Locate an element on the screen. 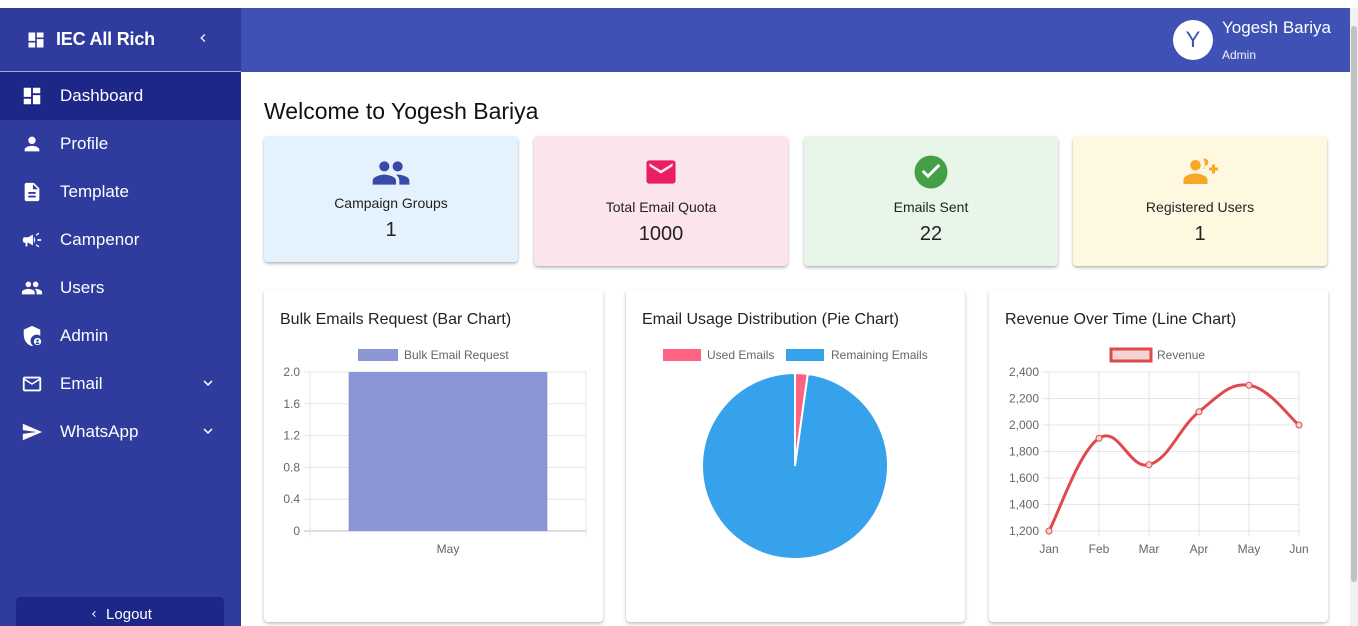  y-tick-label: 1,800 is located at coordinates (1024, 452).